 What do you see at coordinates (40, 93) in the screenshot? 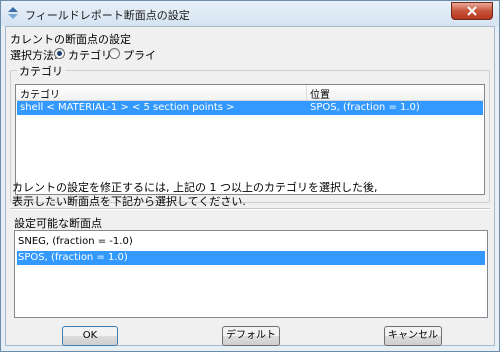
I see `column-header-category: カテゴリ` at bounding box center [40, 93].